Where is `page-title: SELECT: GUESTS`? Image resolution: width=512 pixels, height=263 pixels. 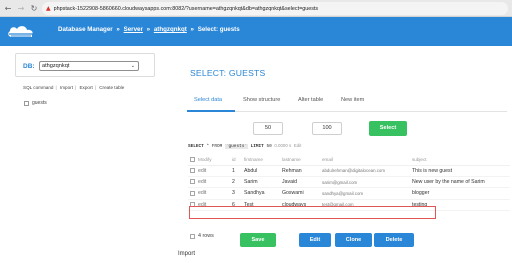
page-title: SELECT: GUESTS is located at coordinates (228, 73).